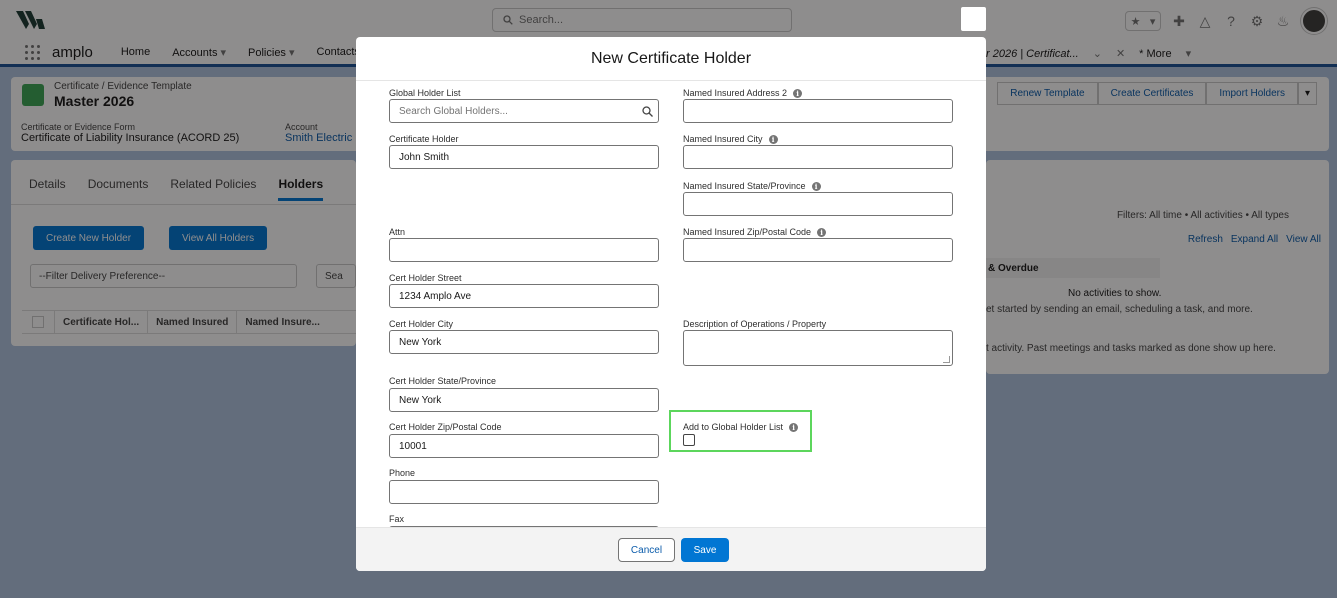  I want to click on cert-holder-street-label: Cert Holder Street, so click(425, 278).